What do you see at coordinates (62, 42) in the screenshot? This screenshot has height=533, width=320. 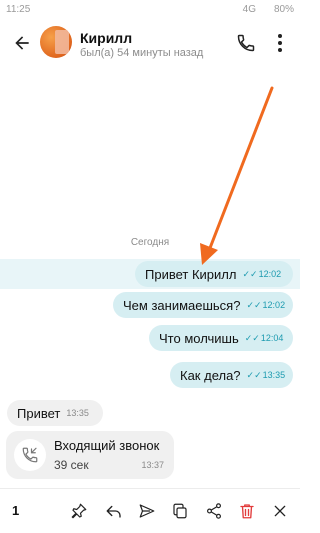 I see `avatar-blur` at bounding box center [62, 42].